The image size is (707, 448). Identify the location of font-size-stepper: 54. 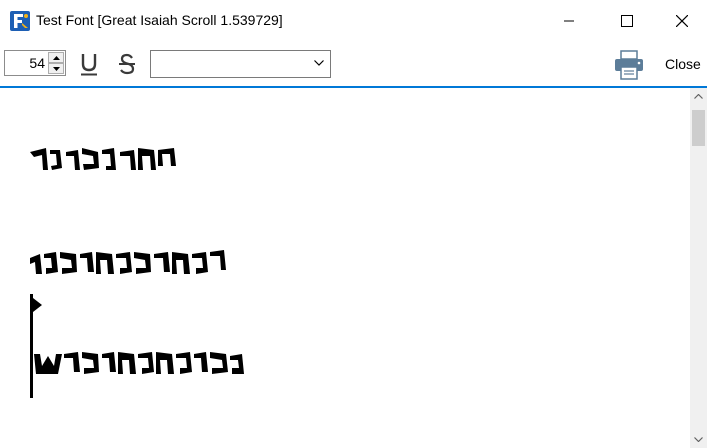
(35, 63).